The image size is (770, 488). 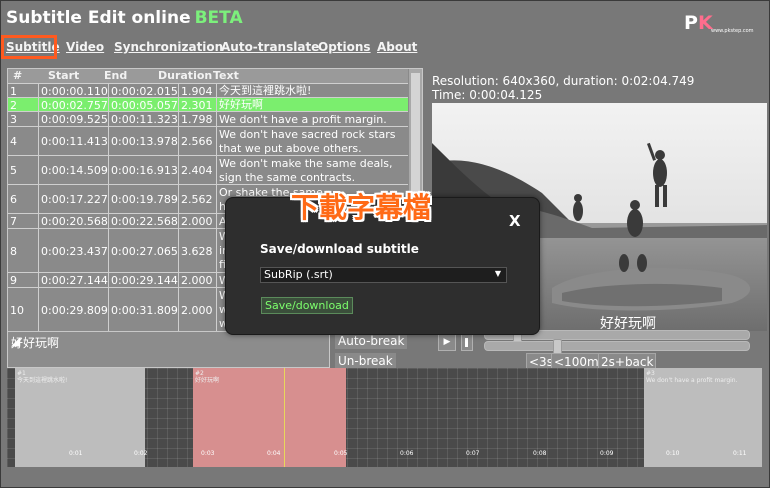 I want to click on row-duration-cell: 3.628, so click(x=198, y=251).